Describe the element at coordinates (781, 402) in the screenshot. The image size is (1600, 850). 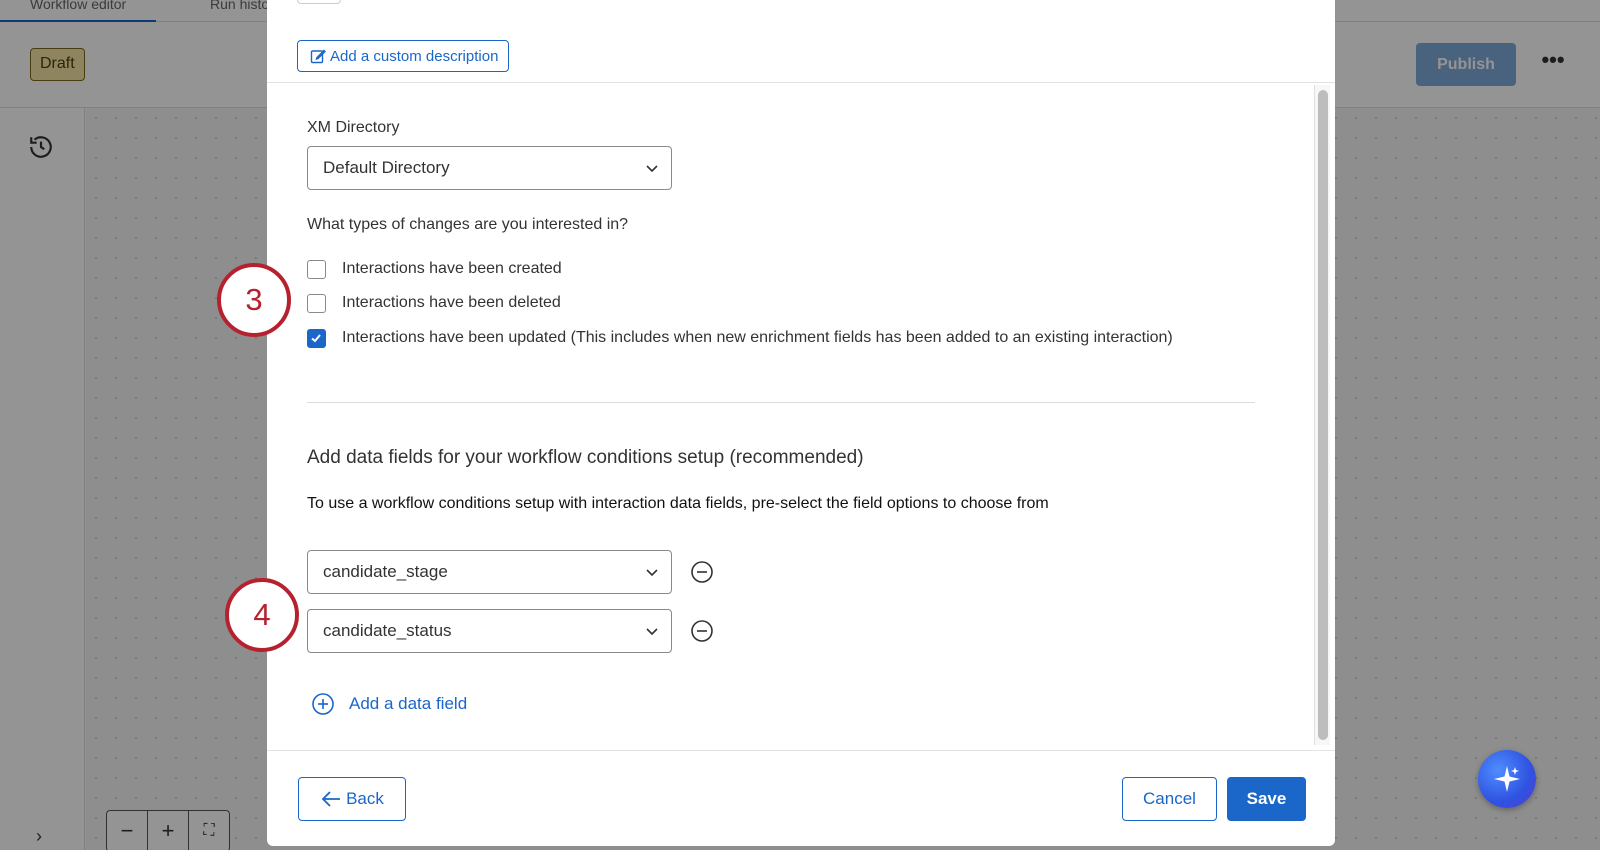
I see `section-divider` at that location.